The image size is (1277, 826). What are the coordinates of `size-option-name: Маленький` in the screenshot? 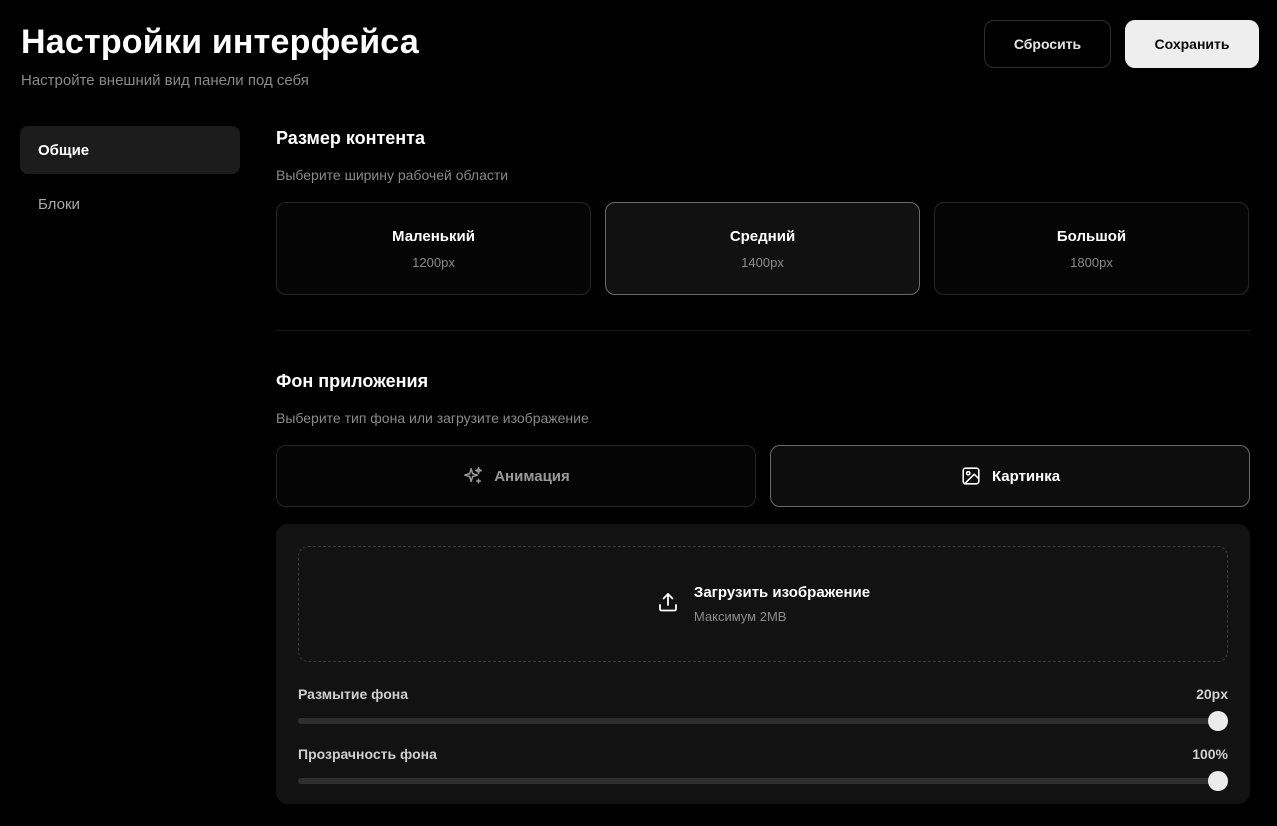 It's located at (433, 236).